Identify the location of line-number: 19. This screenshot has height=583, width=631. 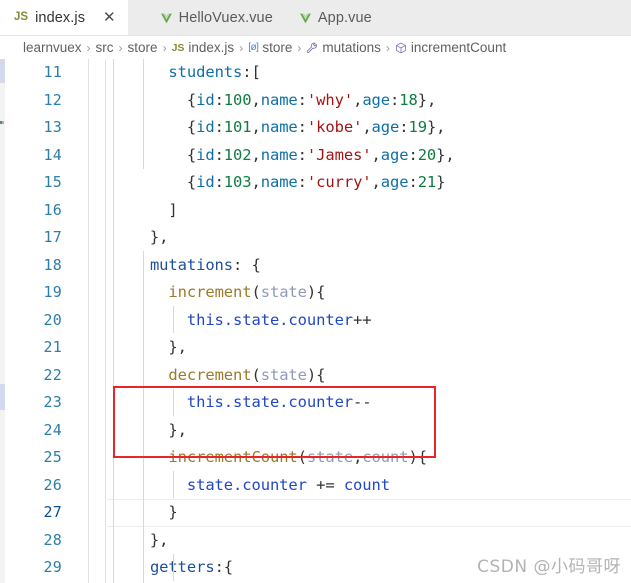
(52, 292).